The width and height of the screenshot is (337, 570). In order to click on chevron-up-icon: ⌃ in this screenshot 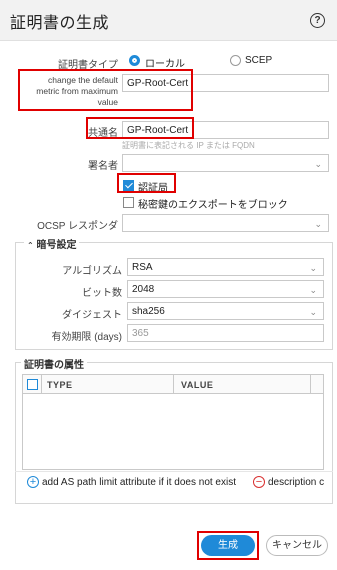, I will do `click(30, 245)`.